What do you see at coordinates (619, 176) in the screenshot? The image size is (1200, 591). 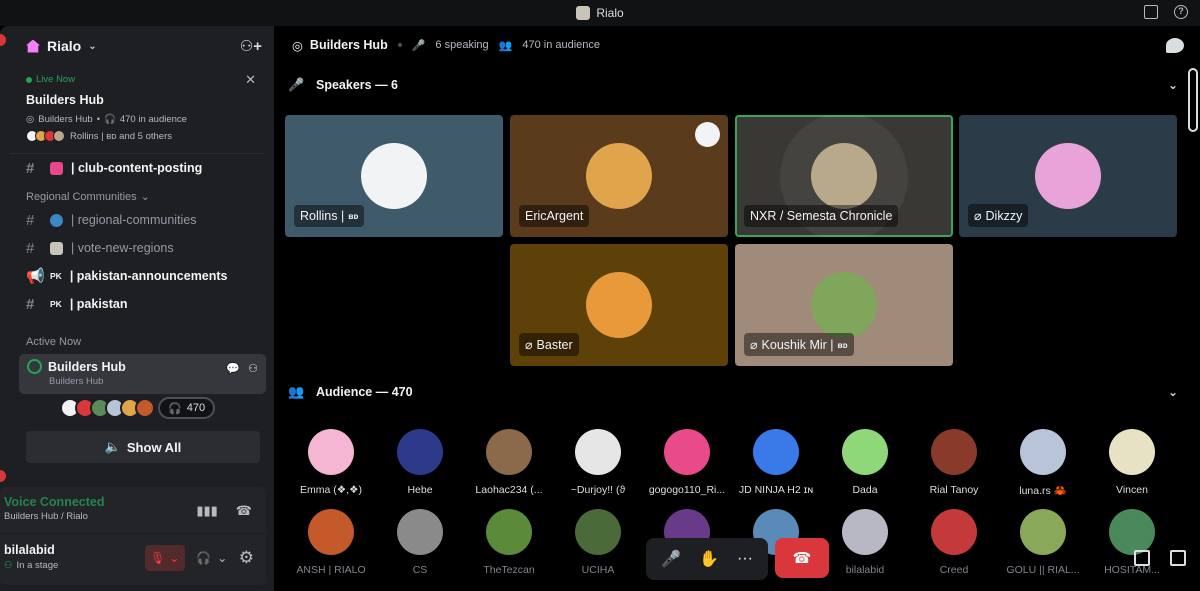 I see `speaker-tile: EricArgent` at bounding box center [619, 176].